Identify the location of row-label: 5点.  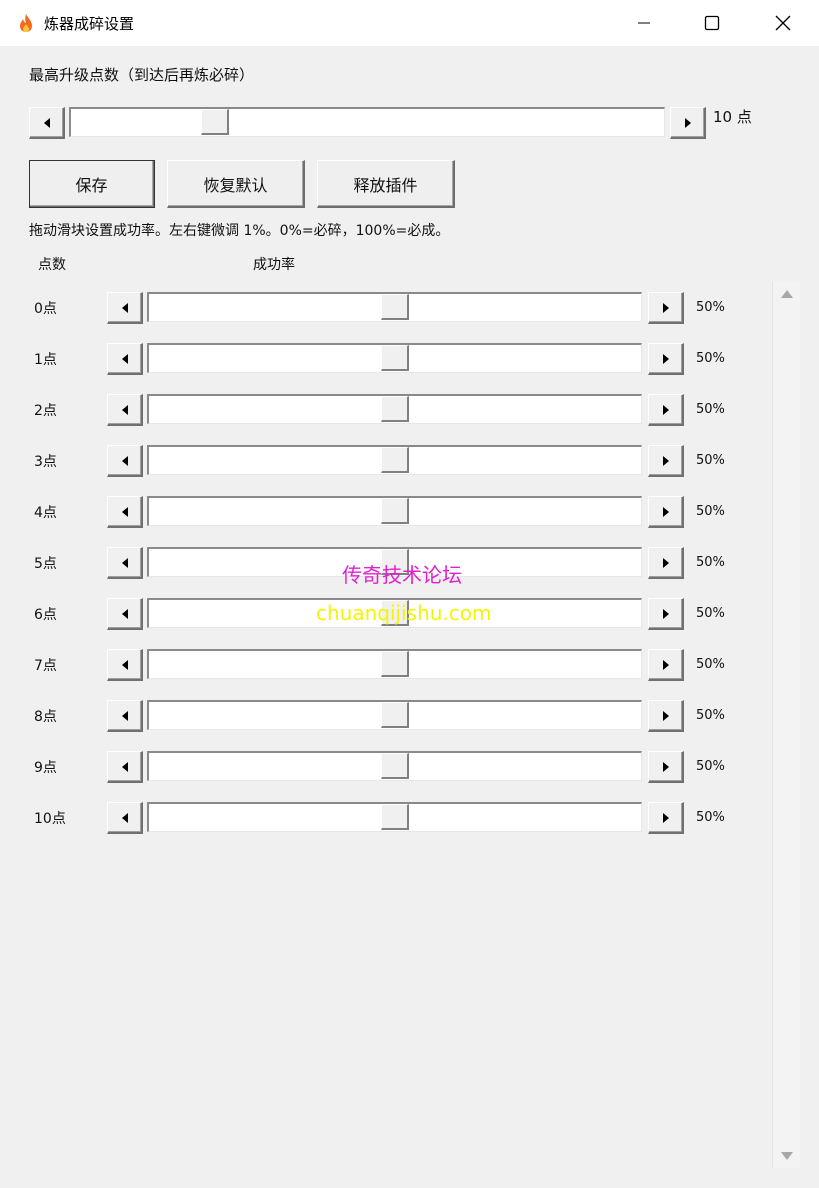
(45, 564).